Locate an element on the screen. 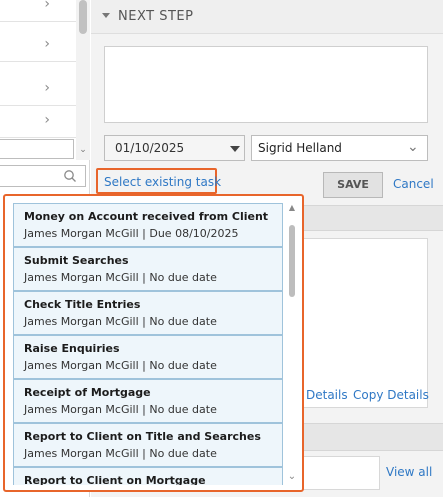 Image resolution: width=443 pixels, height=497 pixels. select-existing-task-label: Select existing task is located at coordinates (163, 182).